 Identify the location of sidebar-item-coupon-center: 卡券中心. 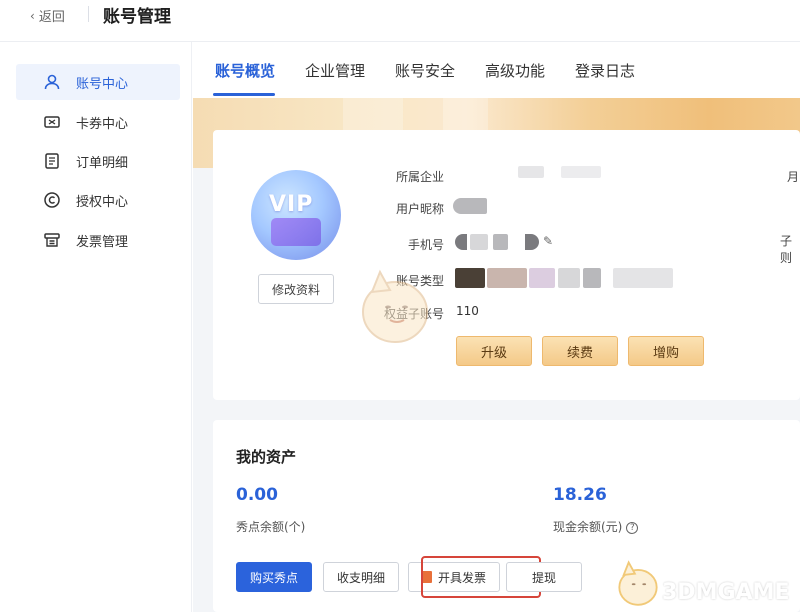
(98, 122).